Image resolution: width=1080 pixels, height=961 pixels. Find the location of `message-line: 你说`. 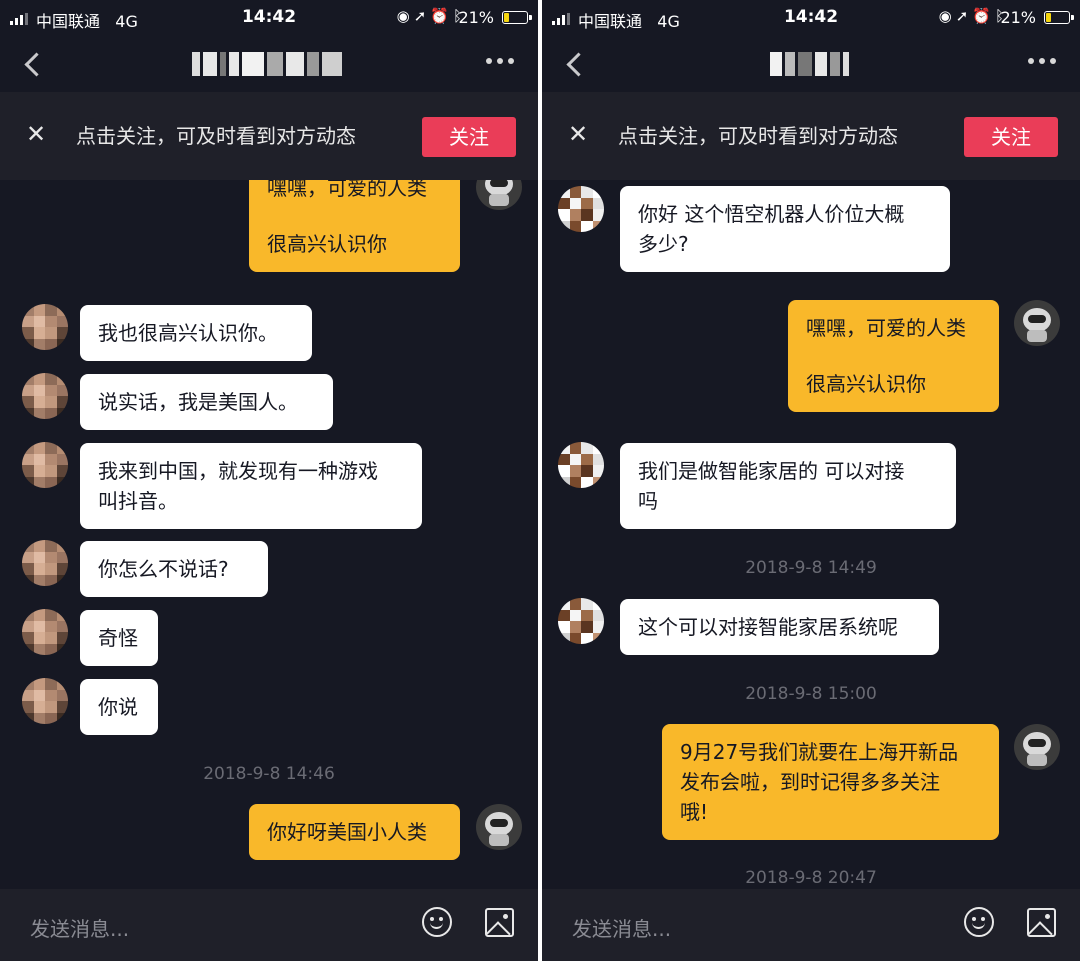

message-line: 你说 is located at coordinates (118, 707).